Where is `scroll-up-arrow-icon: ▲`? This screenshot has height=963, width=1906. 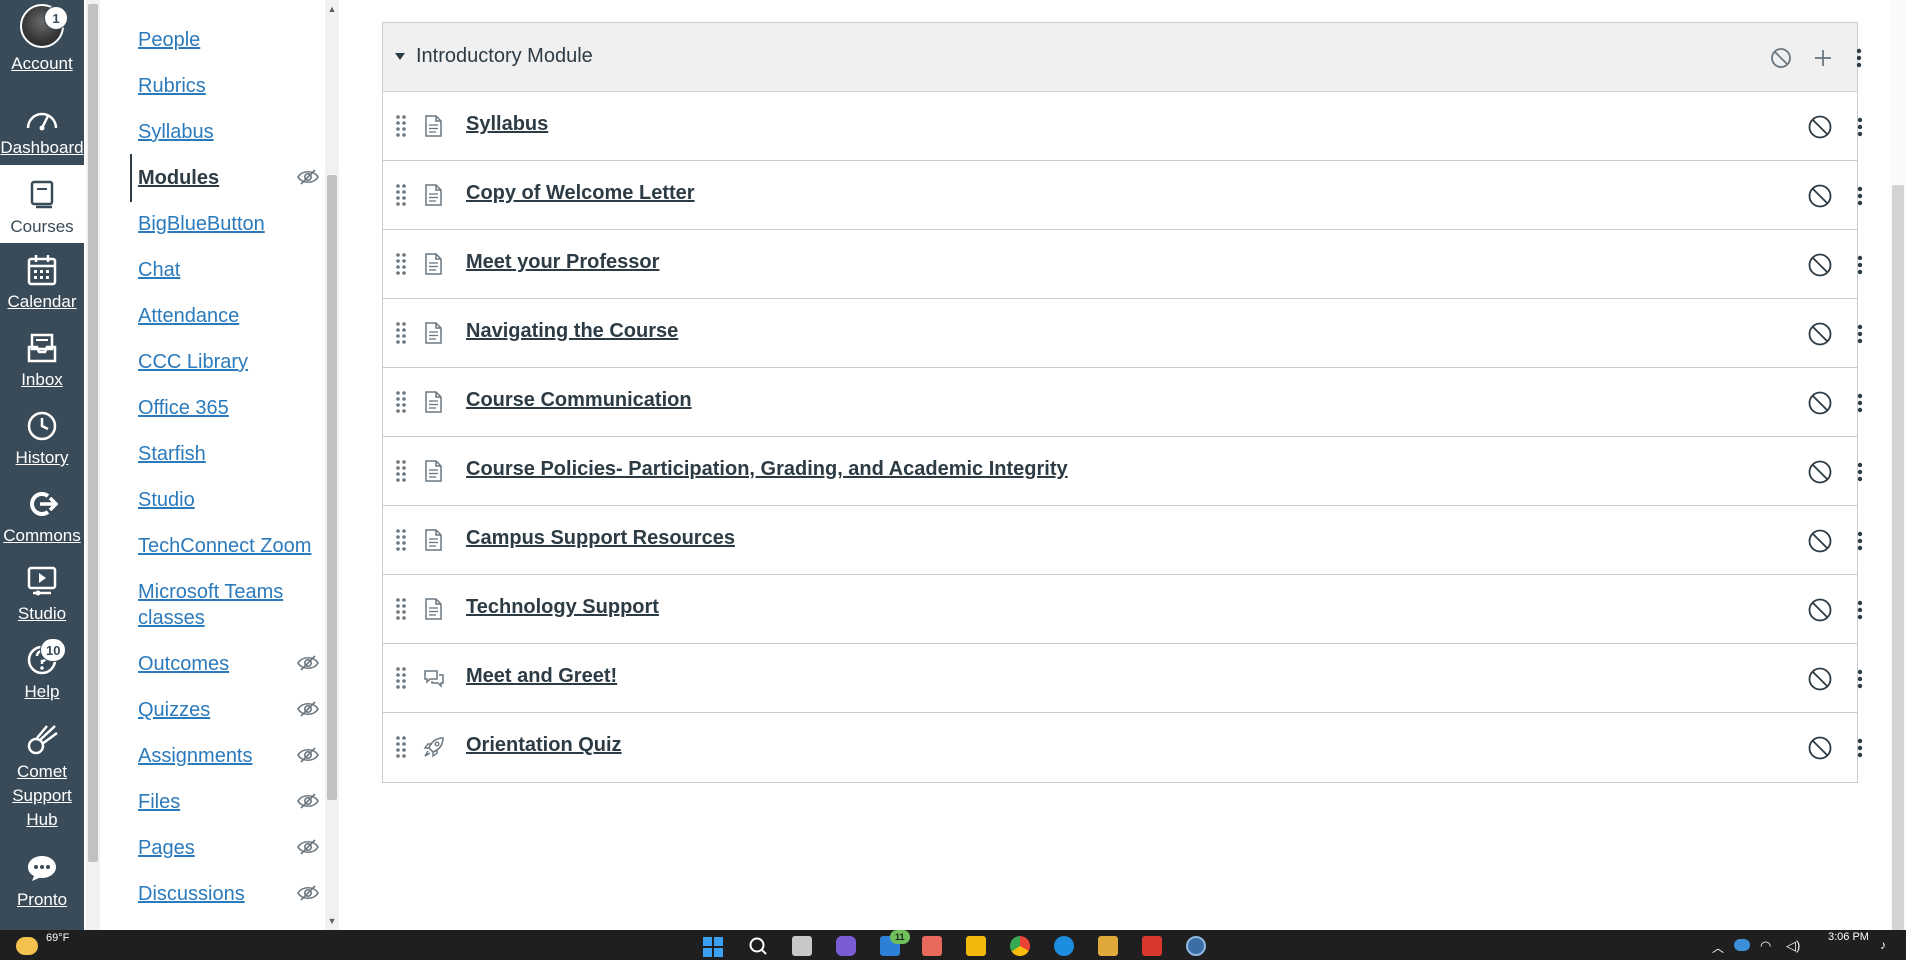 scroll-up-arrow-icon: ▲ is located at coordinates (332, 9).